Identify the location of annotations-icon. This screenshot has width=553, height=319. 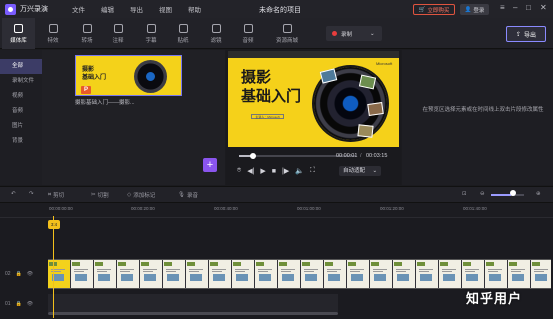
(118, 28).